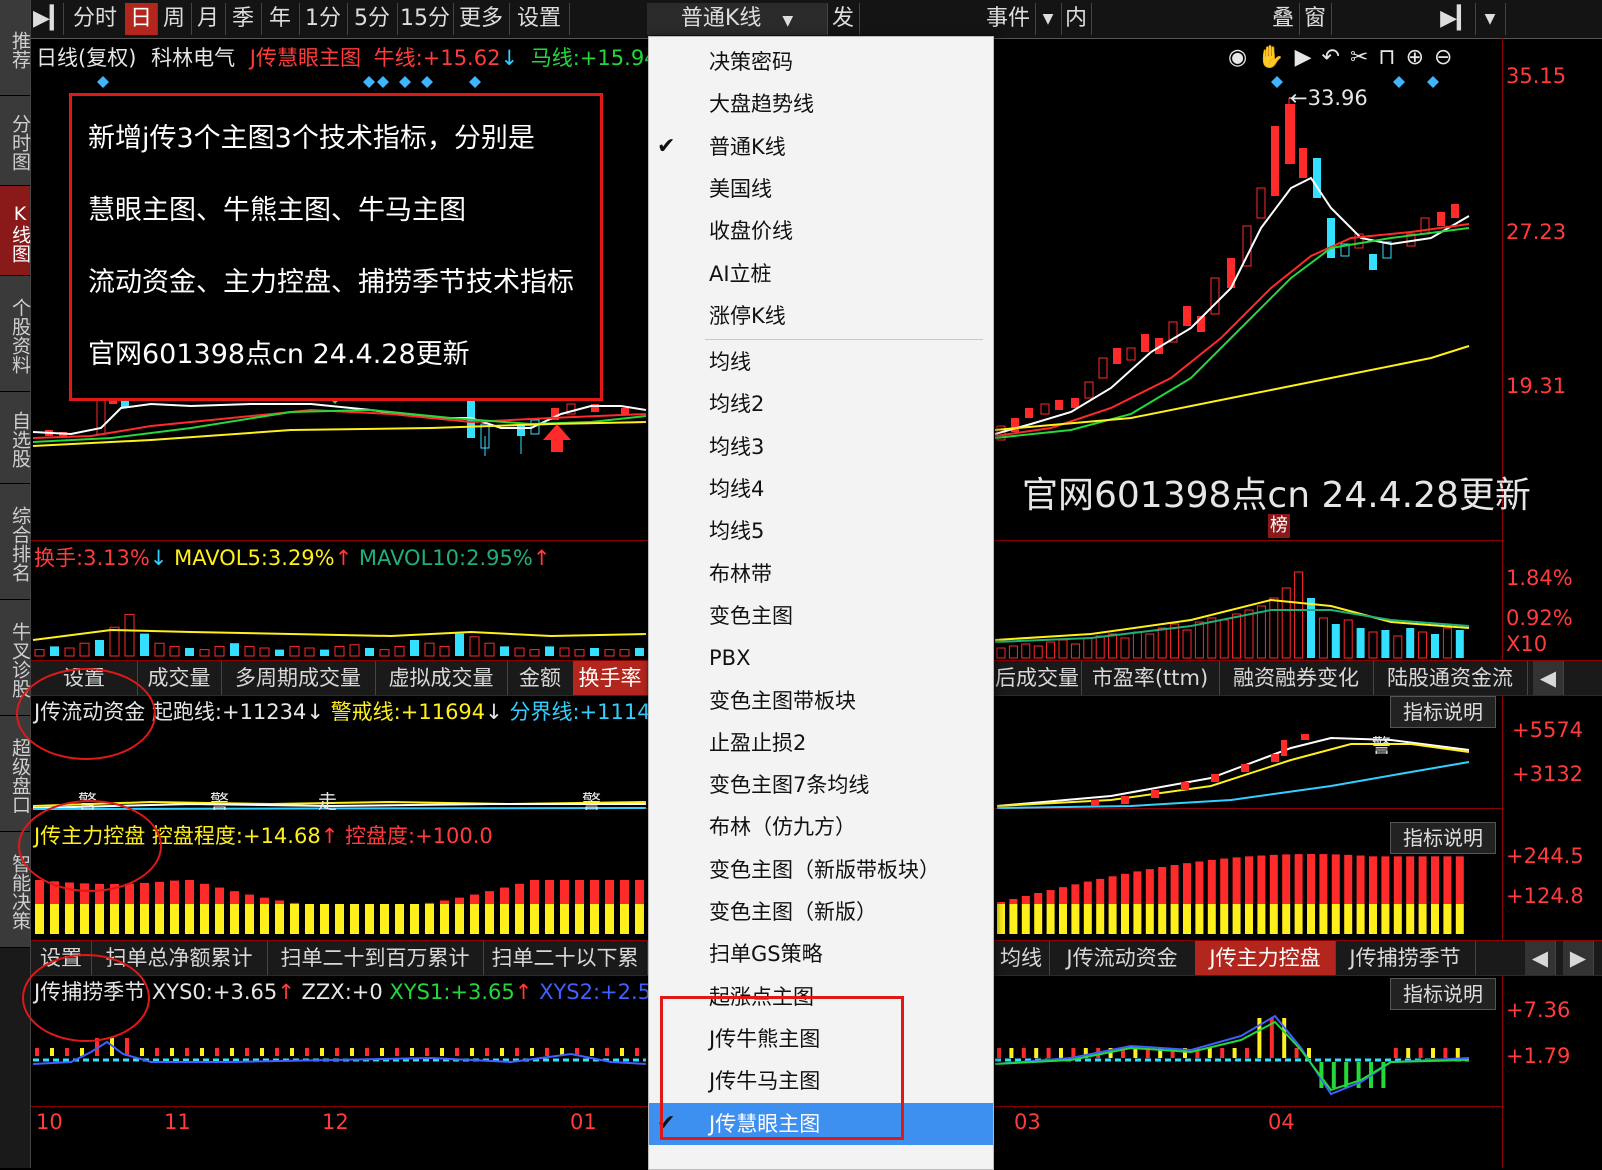 This screenshot has width=1602, height=1170. What do you see at coordinates (821, 62) in the screenshot?
I see `dropdown-item: 决策密码` at bounding box center [821, 62].